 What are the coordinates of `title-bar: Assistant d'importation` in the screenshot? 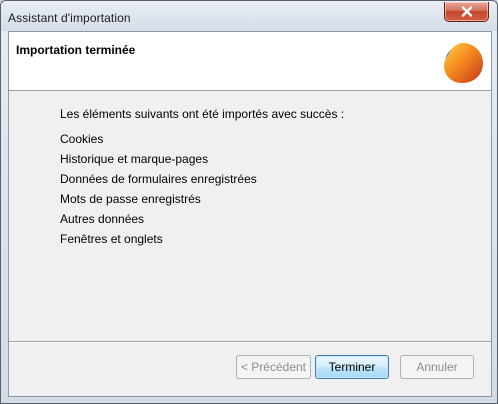 It's located at (249, 16).